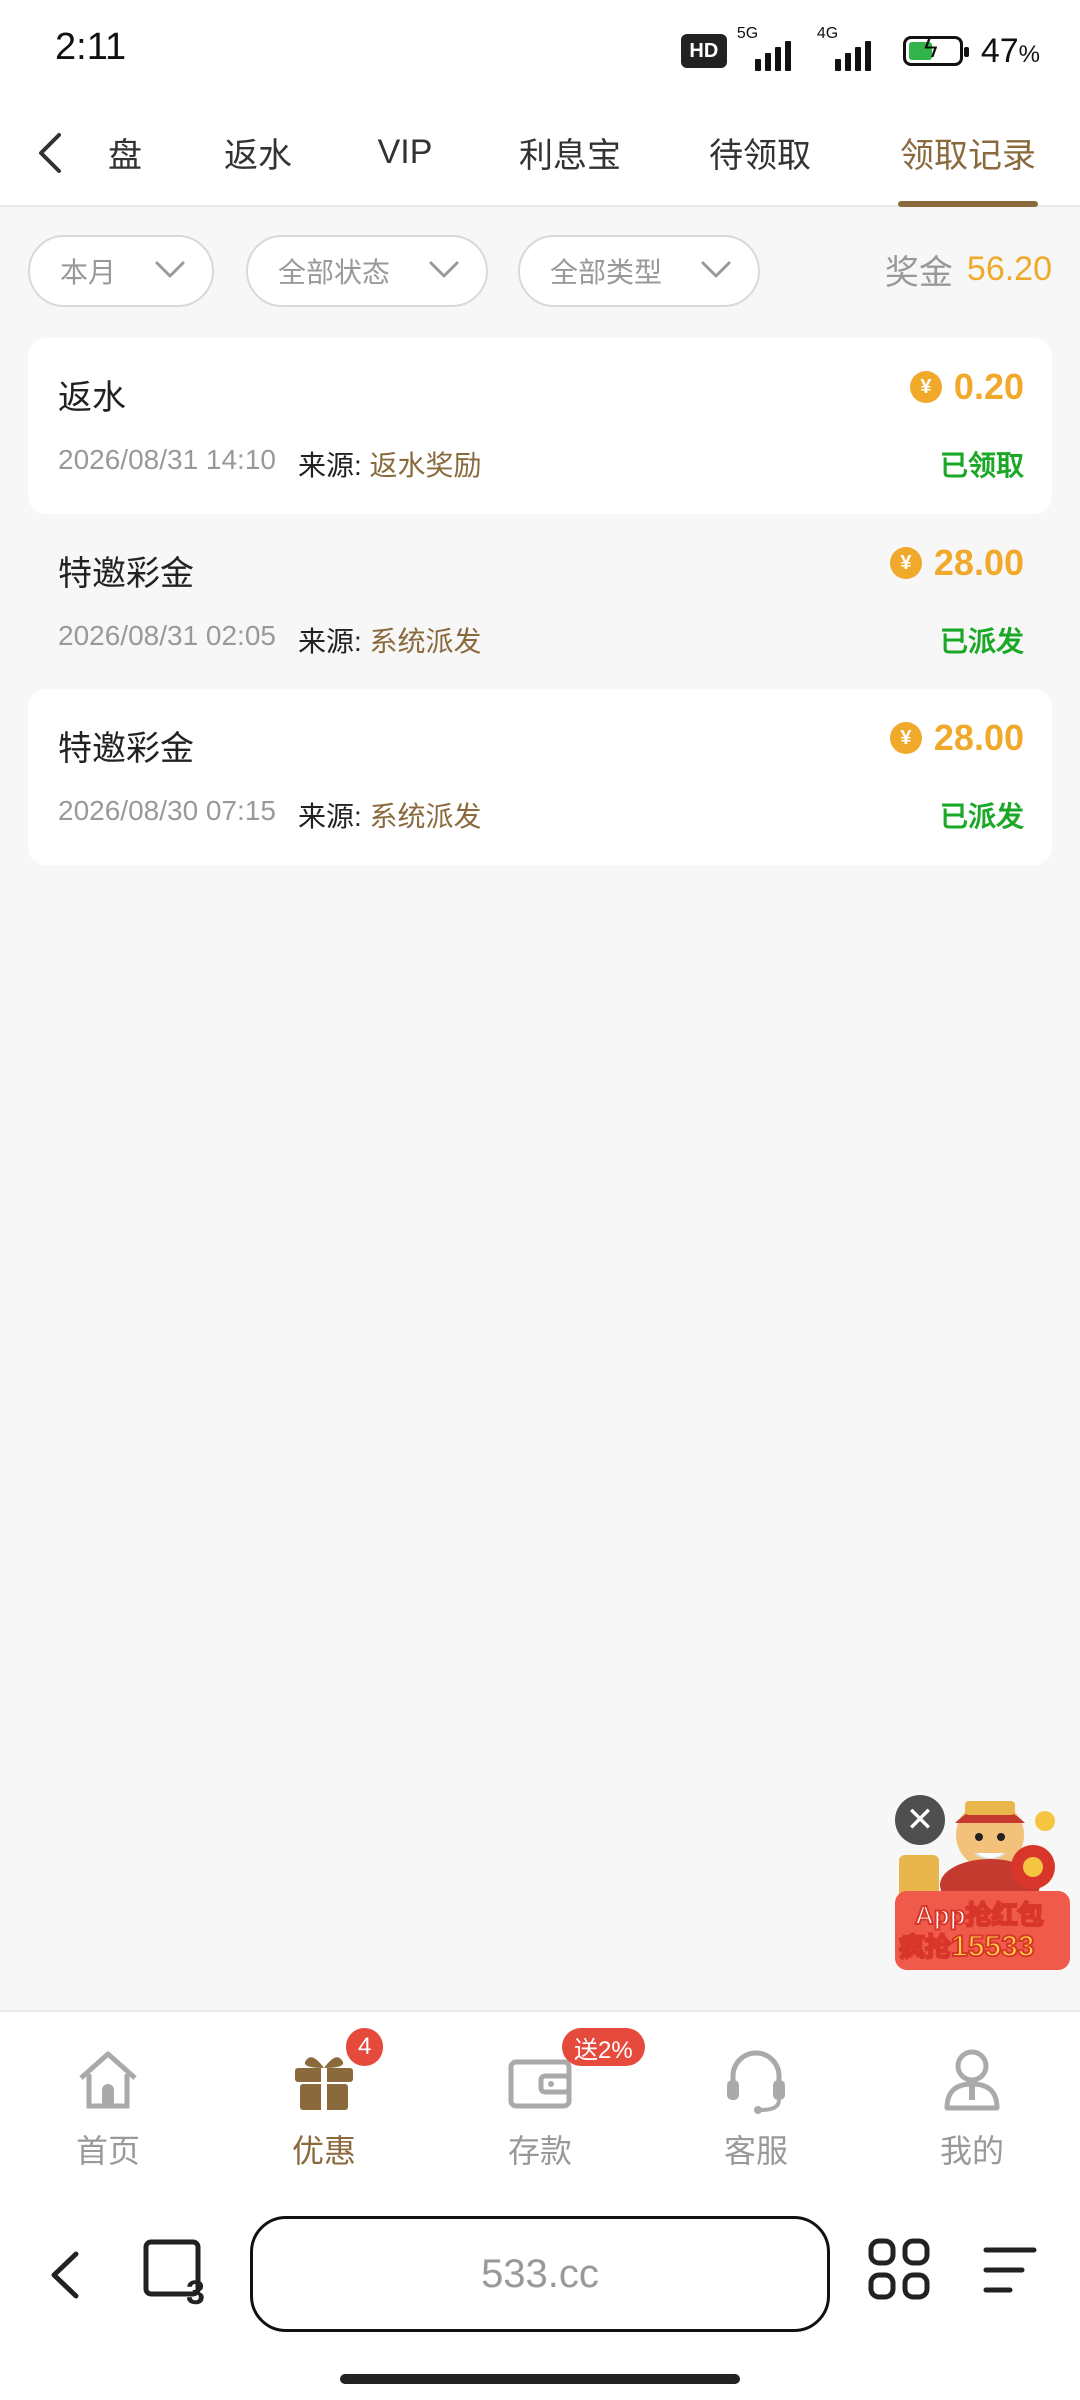  Describe the element at coordinates (195, 2291) in the screenshot. I see `svg-text: 3` at that location.